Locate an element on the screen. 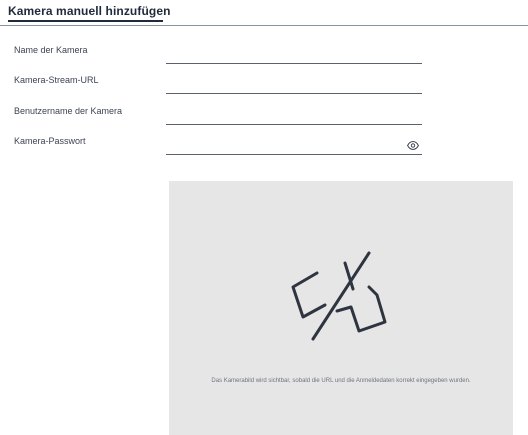  username-row: Benutzername der Kamera is located at coordinates (264, 119).